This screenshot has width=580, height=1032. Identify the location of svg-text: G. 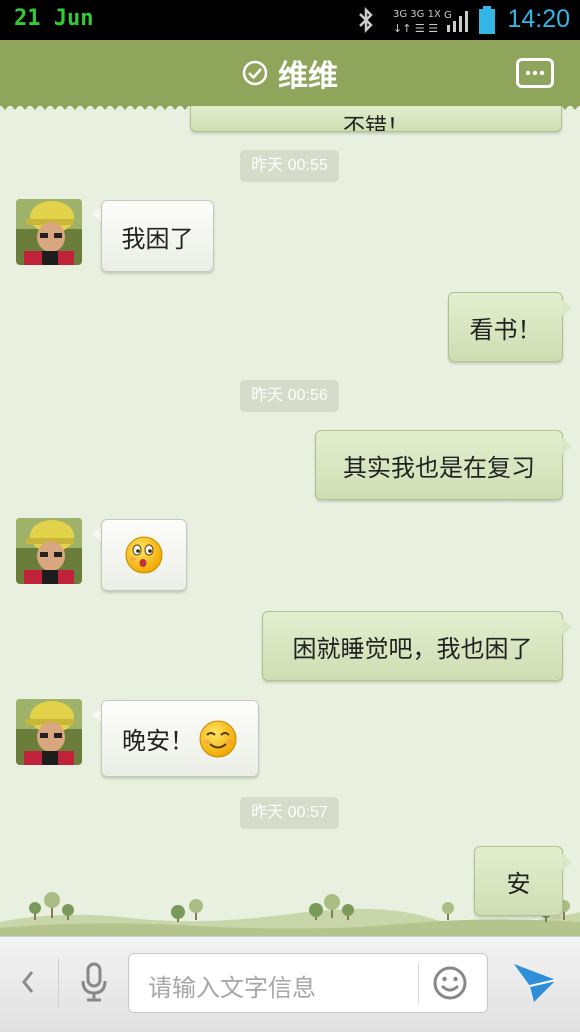
(448, 15).